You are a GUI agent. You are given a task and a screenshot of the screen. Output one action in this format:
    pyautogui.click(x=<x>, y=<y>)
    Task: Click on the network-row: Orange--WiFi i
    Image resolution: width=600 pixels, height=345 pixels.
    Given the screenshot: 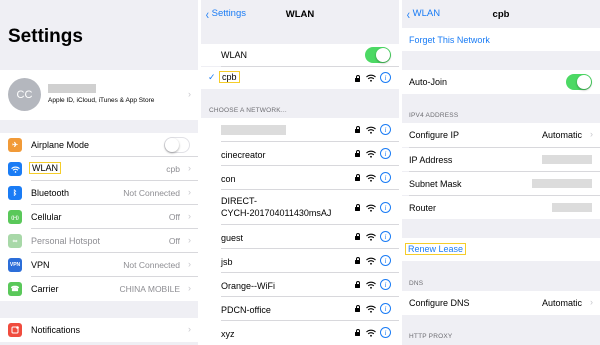 What is the action you would take?
    pyautogui.click(x=300, y=285)
    